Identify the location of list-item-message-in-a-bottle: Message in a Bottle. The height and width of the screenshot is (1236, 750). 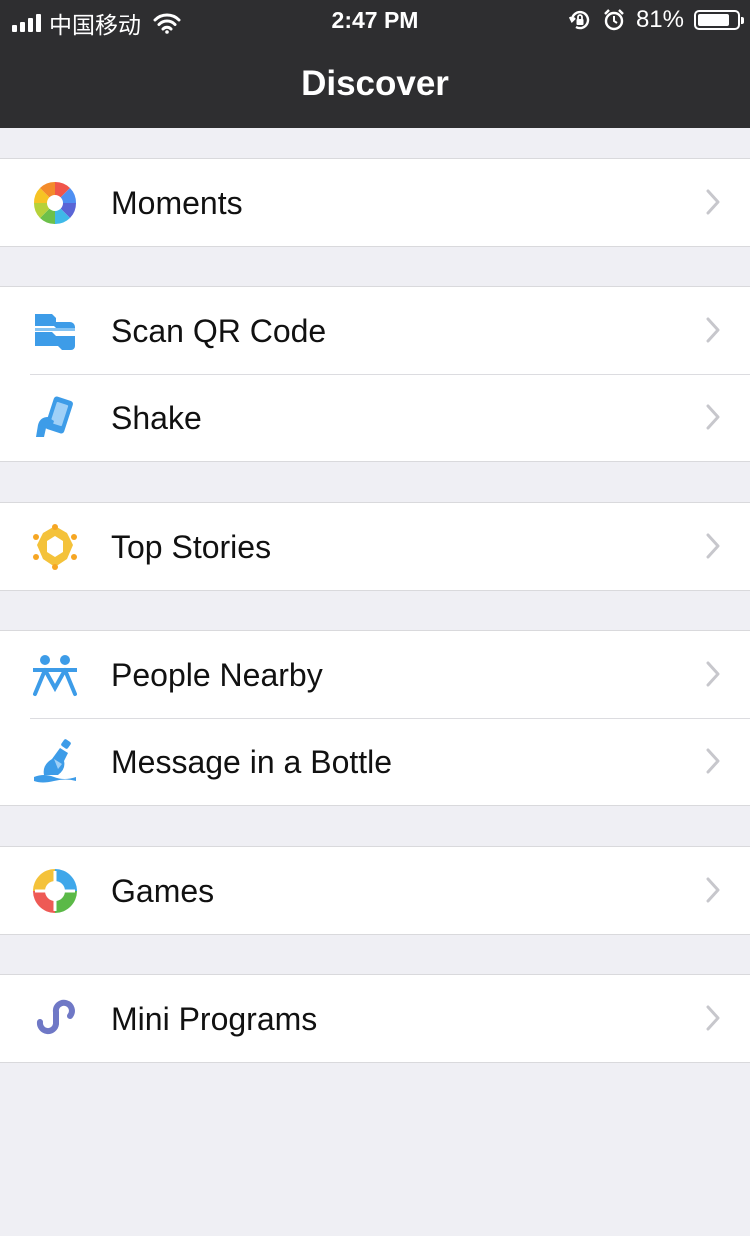
(375, 761).